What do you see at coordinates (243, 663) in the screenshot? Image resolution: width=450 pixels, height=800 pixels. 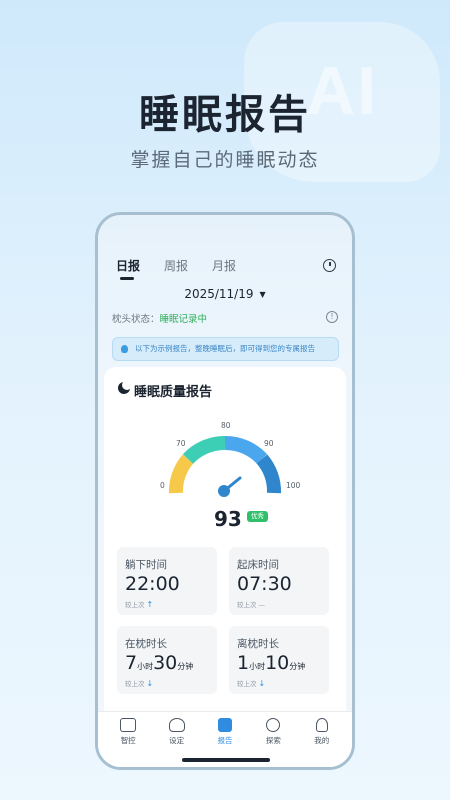 I see `hours-value: 1` at bounding box center [243, 663].